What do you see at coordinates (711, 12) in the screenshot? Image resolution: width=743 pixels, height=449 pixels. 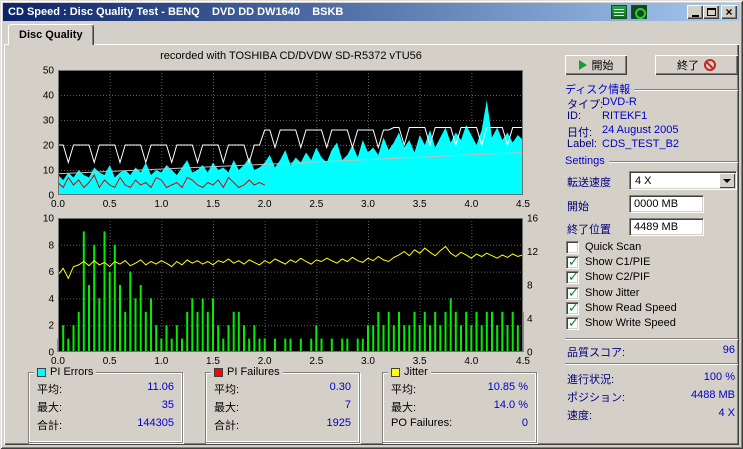 I see `maximize-button` at bounding box center [711, 12].